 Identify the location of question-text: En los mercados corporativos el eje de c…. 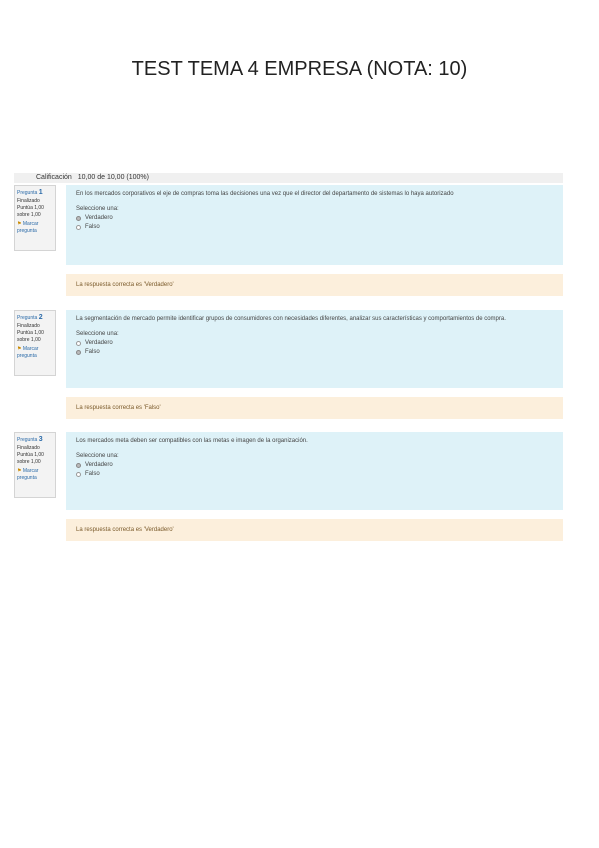
(265, 194).